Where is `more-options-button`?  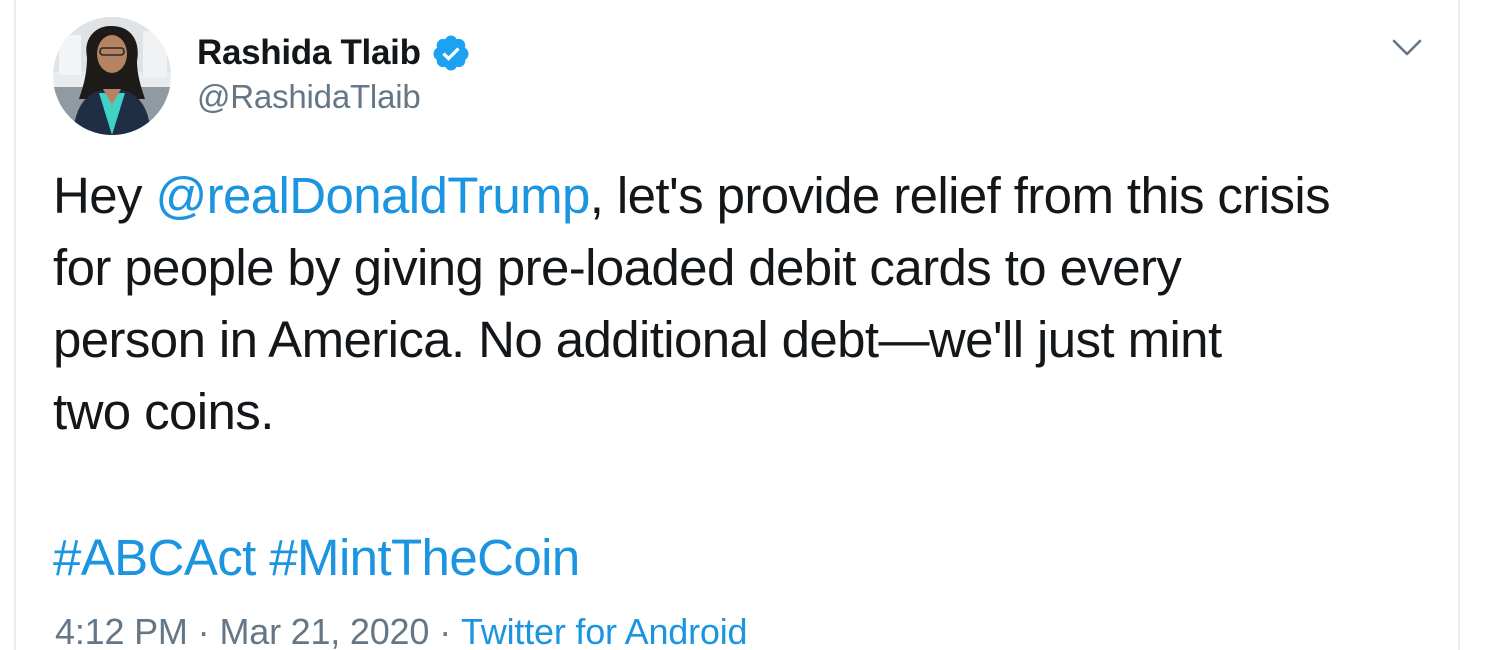 more-options-button is located at coordinates (1407, 48).